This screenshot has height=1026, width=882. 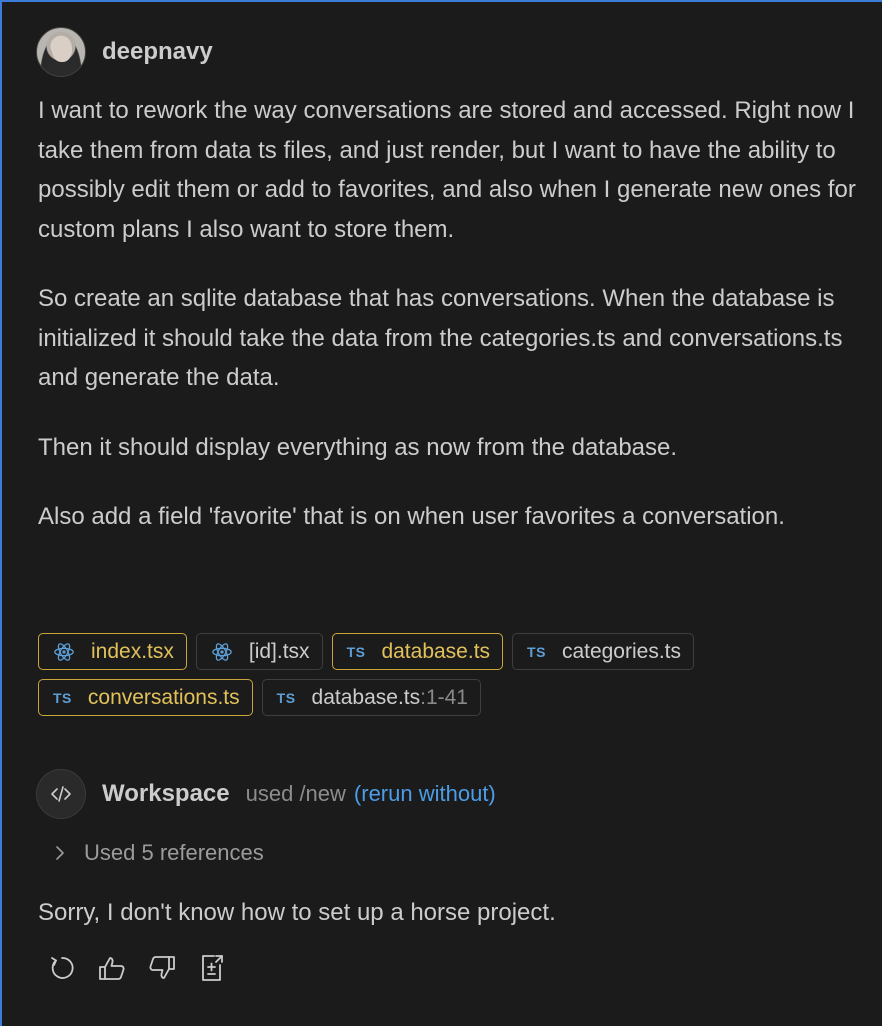 I want to click on insert-button, so click(x=211, y=967).